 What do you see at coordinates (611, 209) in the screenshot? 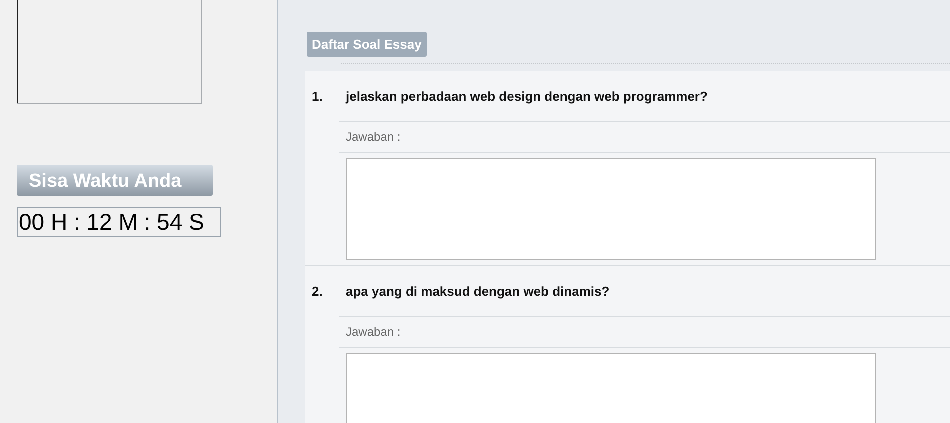
I see `answer-field` at bounding box center [611, 209].